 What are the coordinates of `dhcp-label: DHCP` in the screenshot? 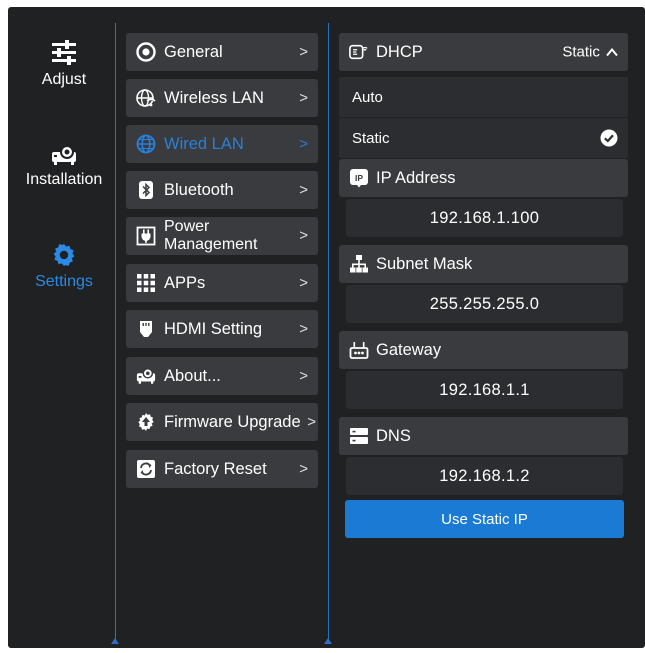 It's located at (399, 51).